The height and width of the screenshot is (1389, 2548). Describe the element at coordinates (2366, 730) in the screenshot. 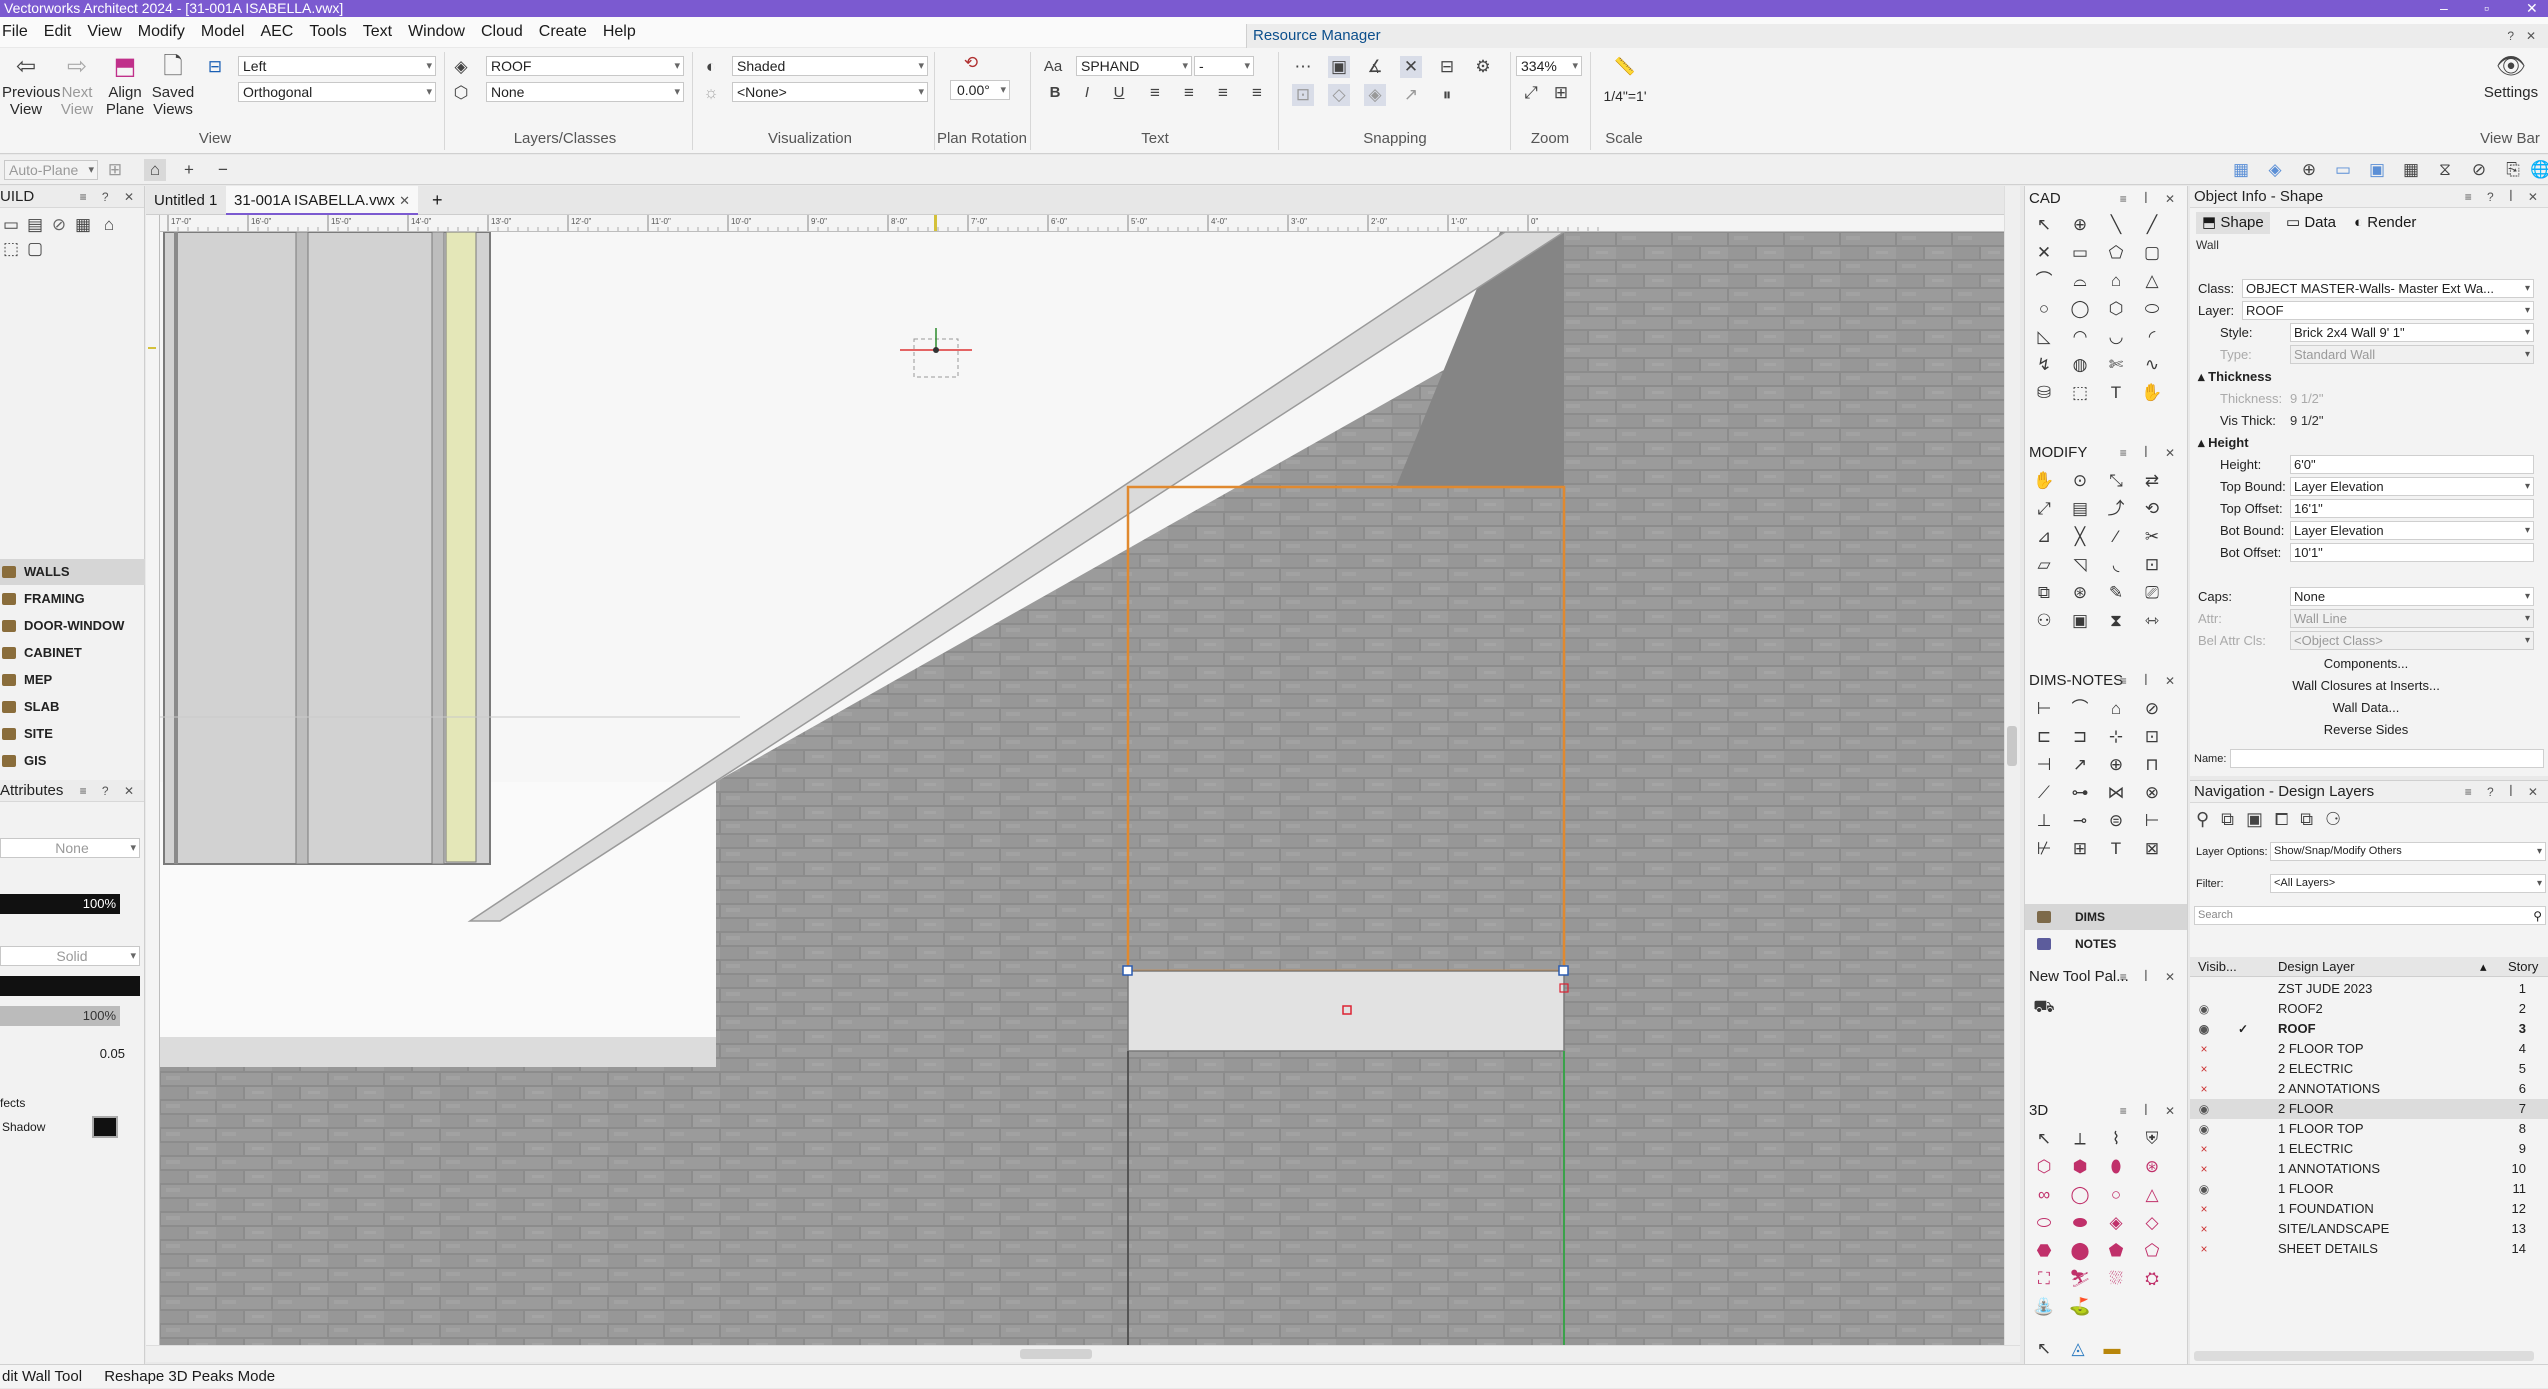

I see `reverse-sides-button: Reverse Sides` at that location.